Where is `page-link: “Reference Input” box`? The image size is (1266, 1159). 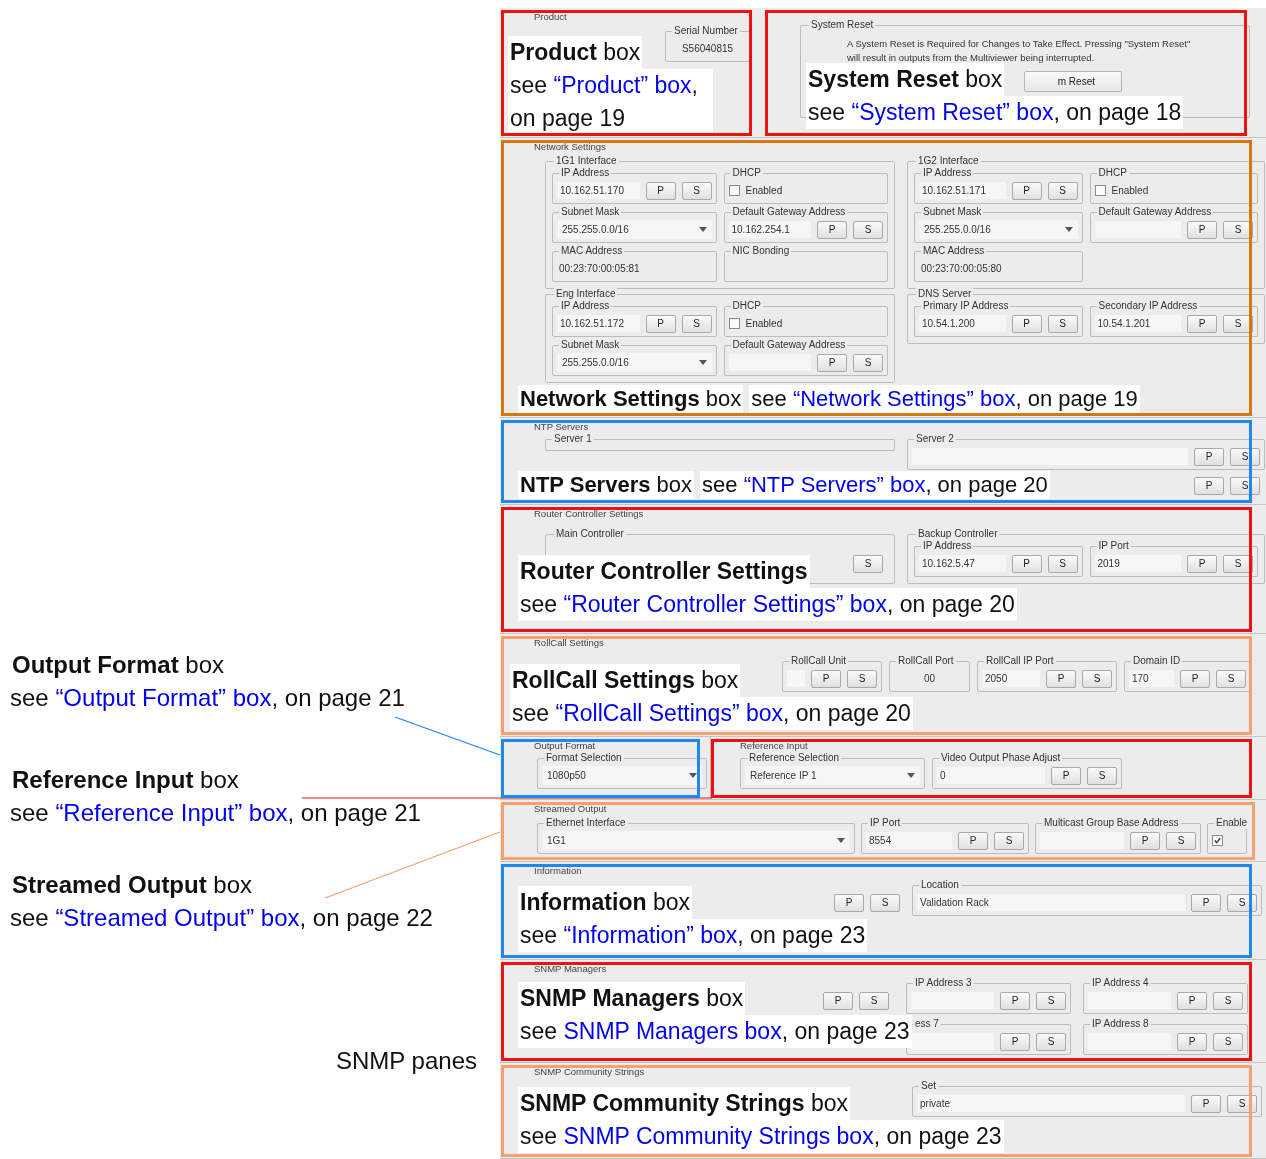 page-link: “Reference Input” box is located at coordinates (171, 812).